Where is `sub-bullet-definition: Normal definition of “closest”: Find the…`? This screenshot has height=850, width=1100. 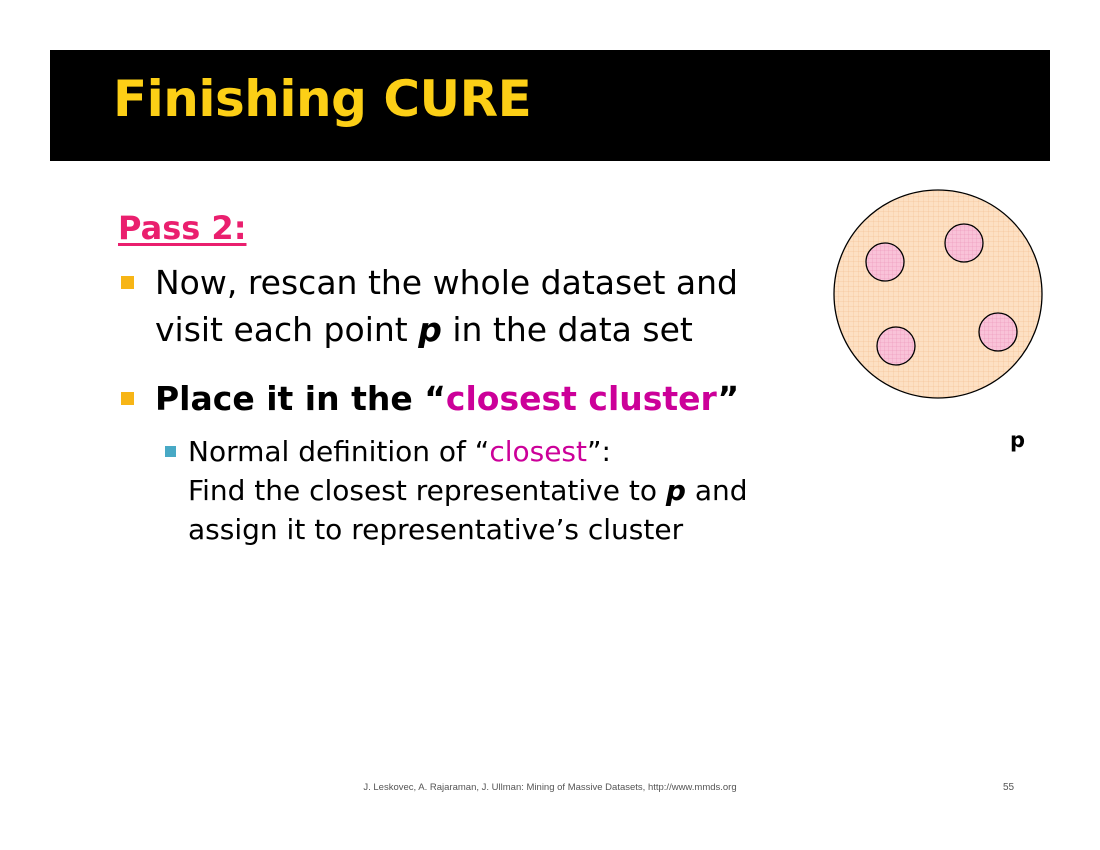 sub-bullet-definition: Normal definition of “closest”: Find the… is located at coordinates (490, 490).